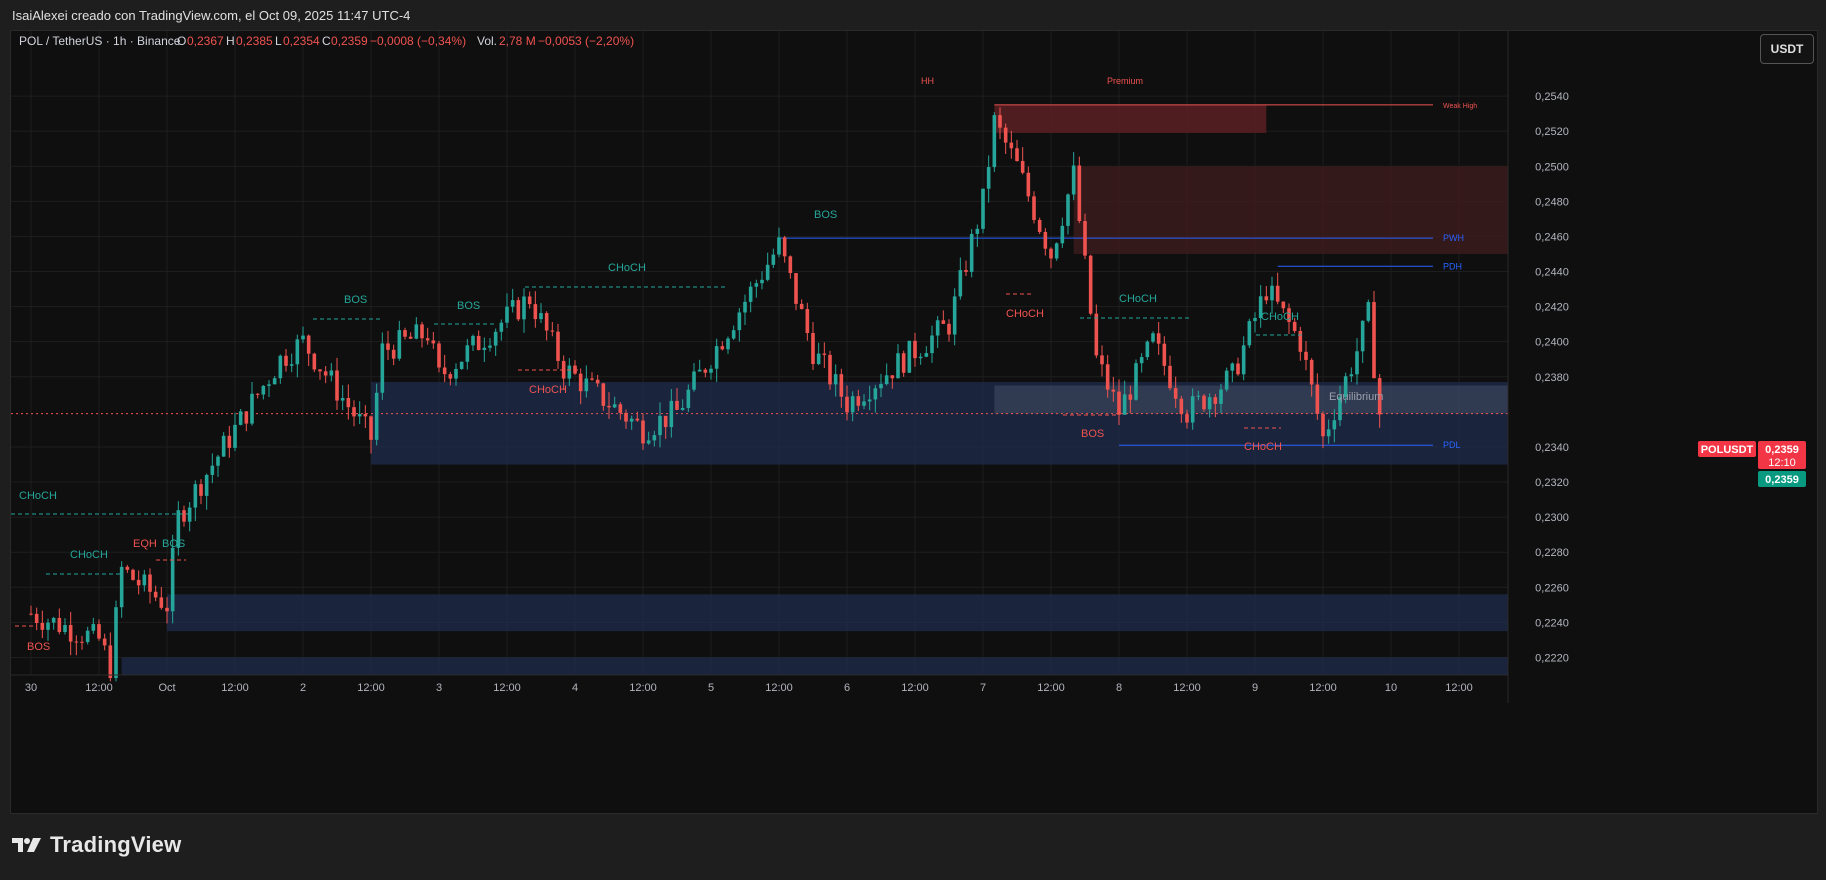 Image resolution: width=1826 pixels, height=880 pixels. What do you see at coordinates (1752, 464) in the screenshot?
I see `price-badges: POLUSDT 0,2359 12:10 0,2359` at bounding box center [1752, 464].